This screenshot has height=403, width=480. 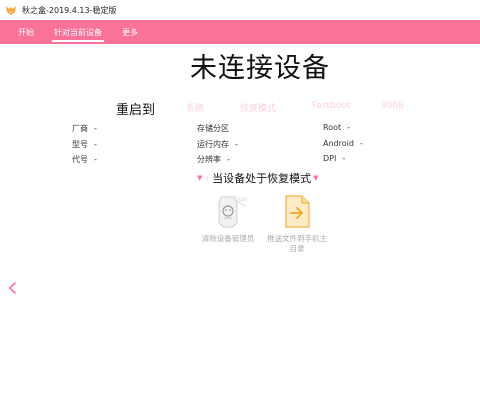 What do you see at coordinates (22, 32) in the screenshot?
I see `tab-start: 开始` at bounding box center [22, 32].